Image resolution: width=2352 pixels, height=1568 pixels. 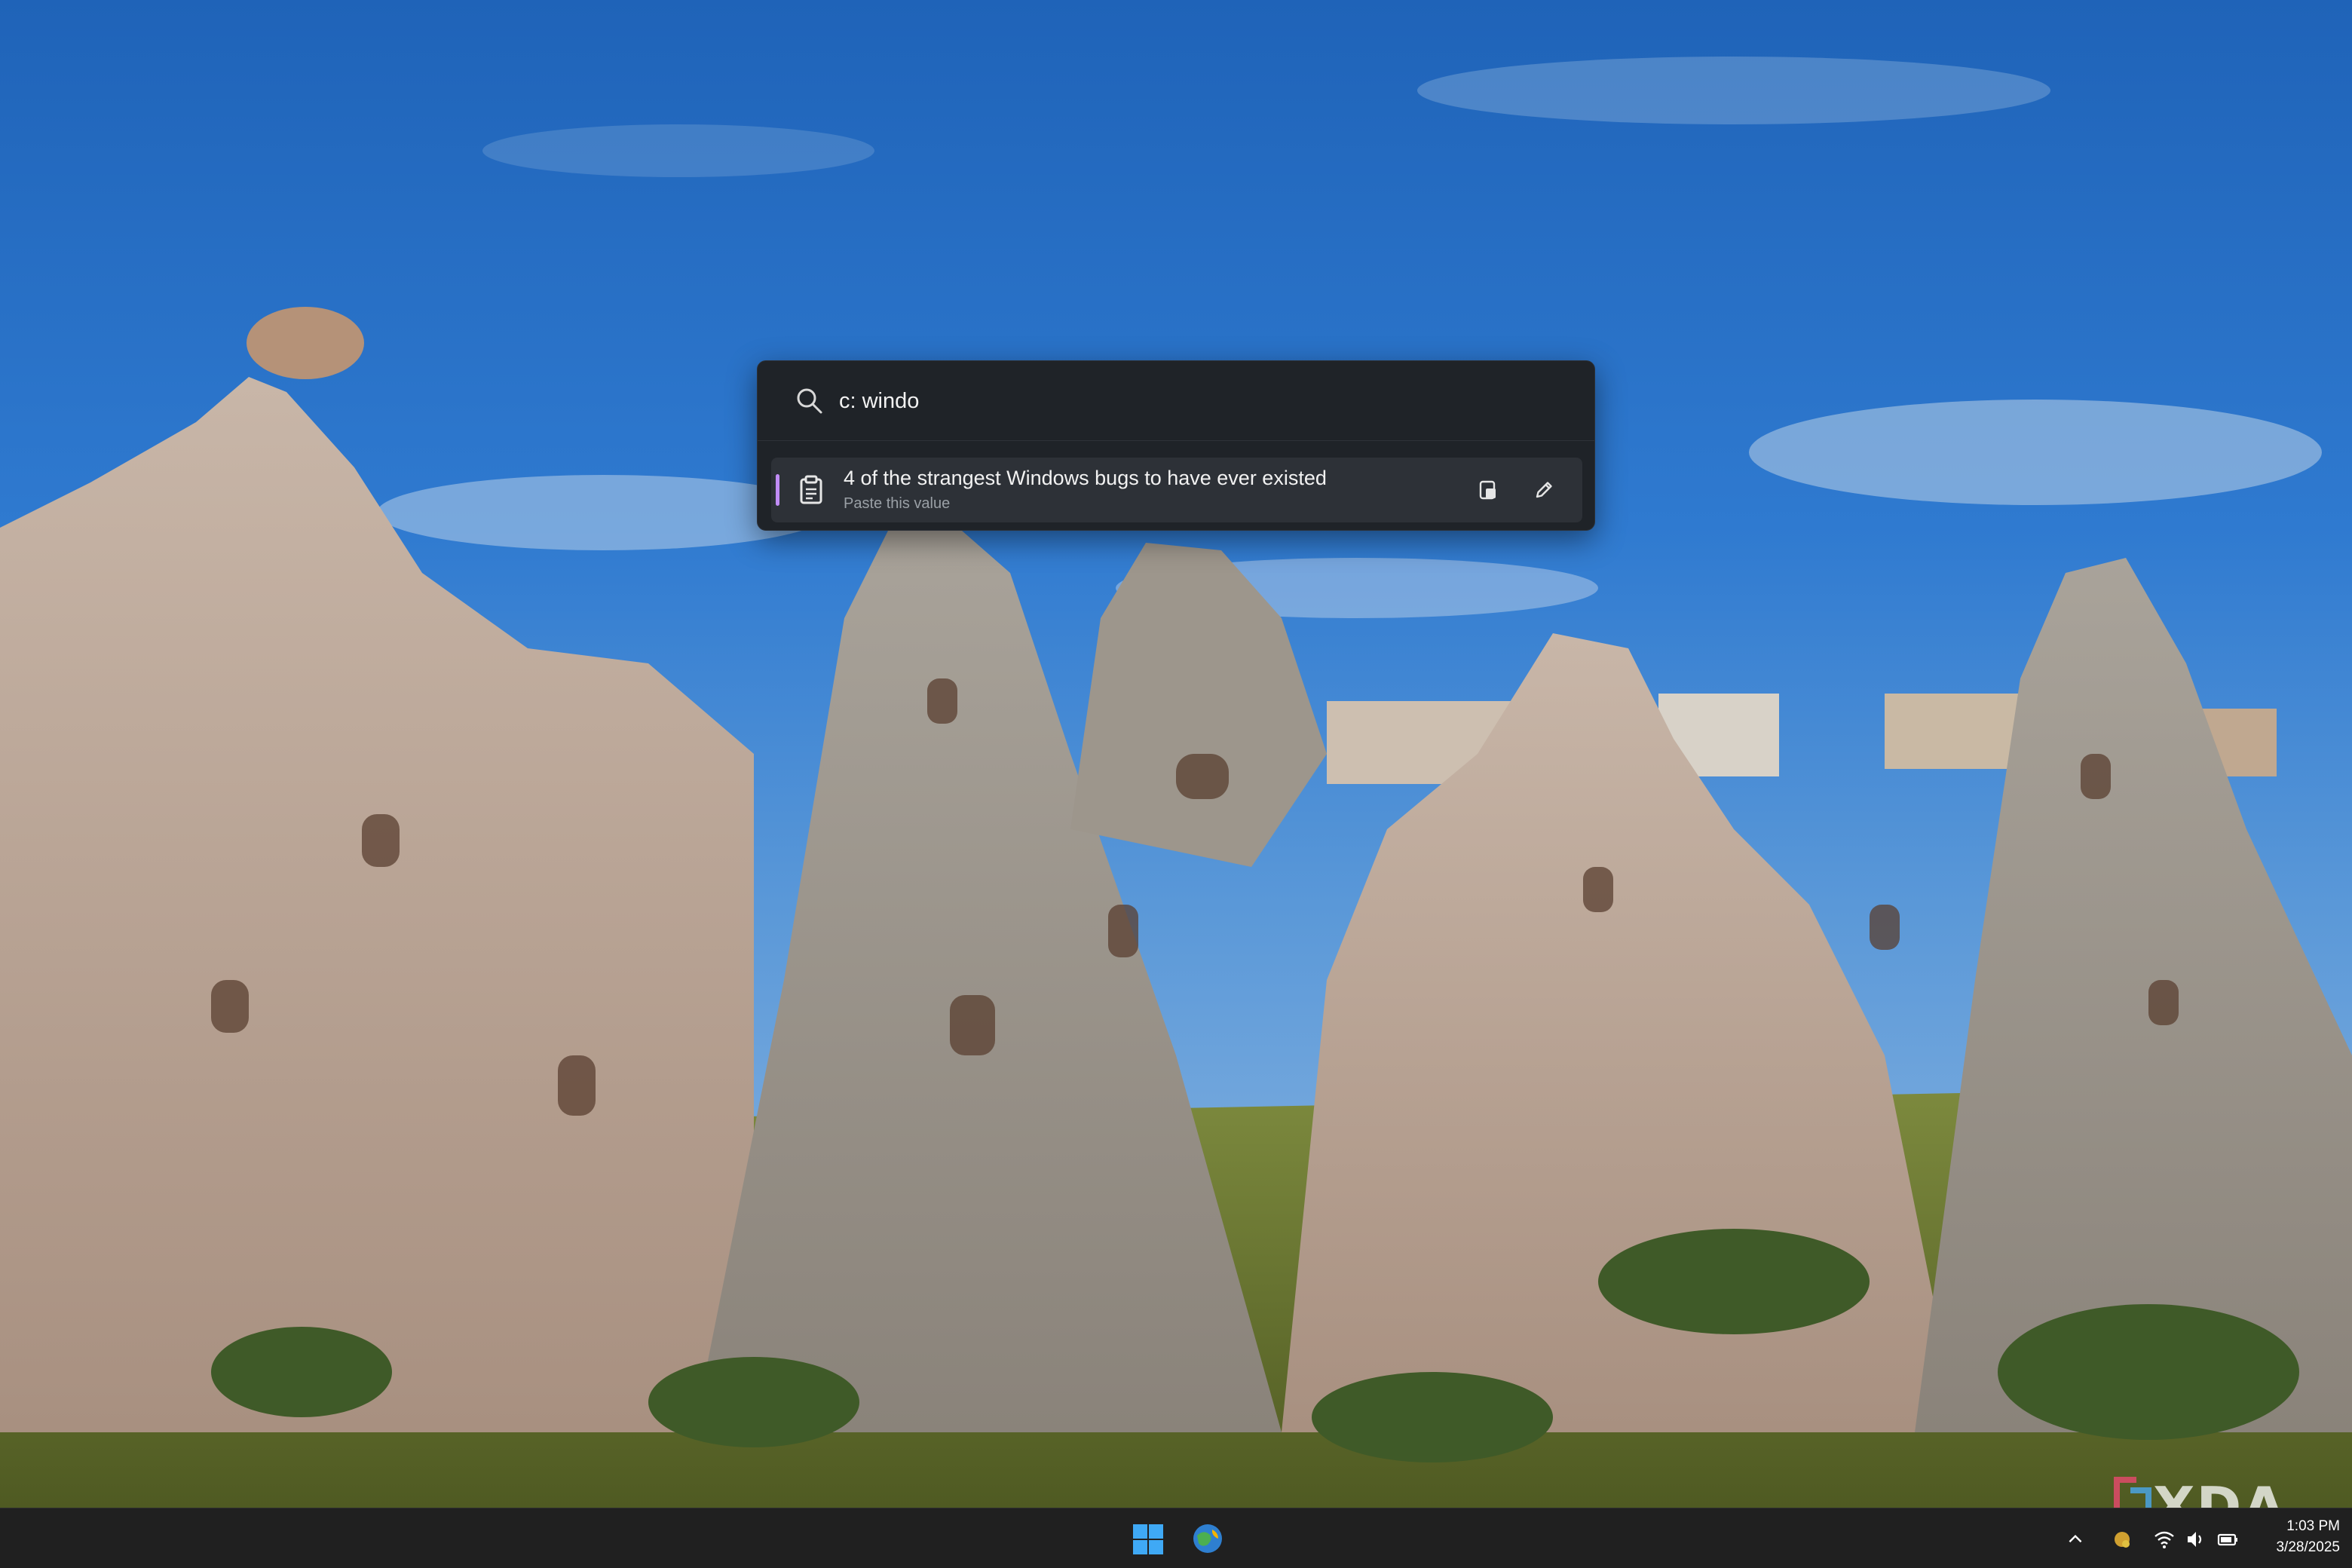 I want to click on edit-button, so click(x=1544, y=490).